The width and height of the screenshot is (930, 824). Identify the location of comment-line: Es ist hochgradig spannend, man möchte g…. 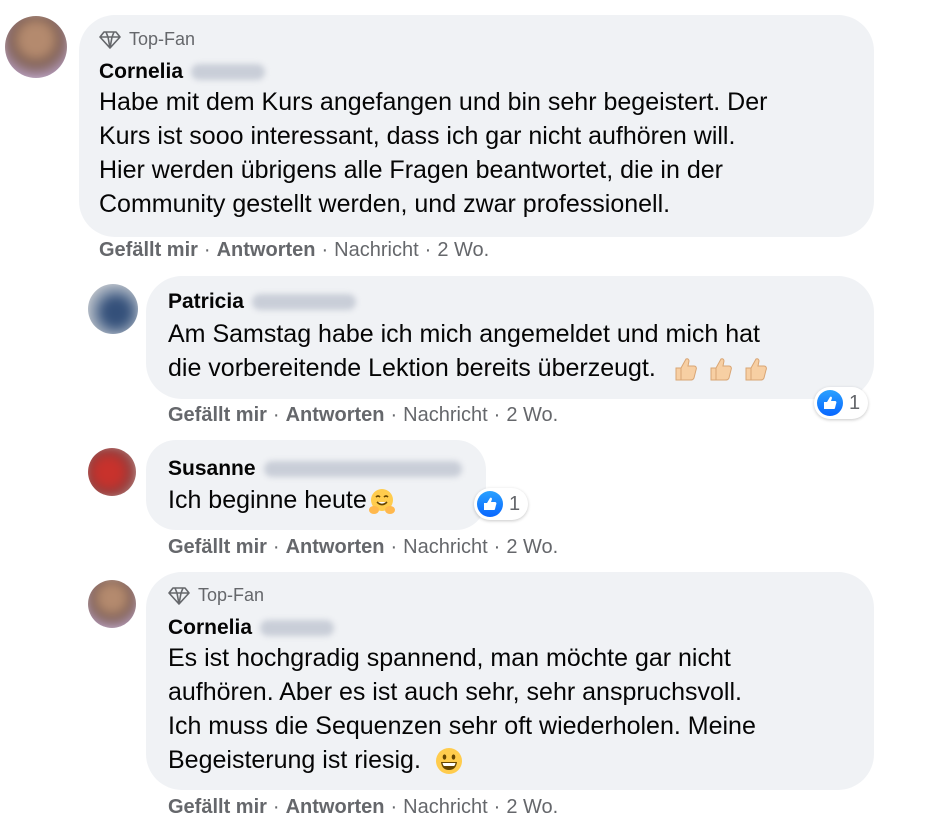
(449, 658).